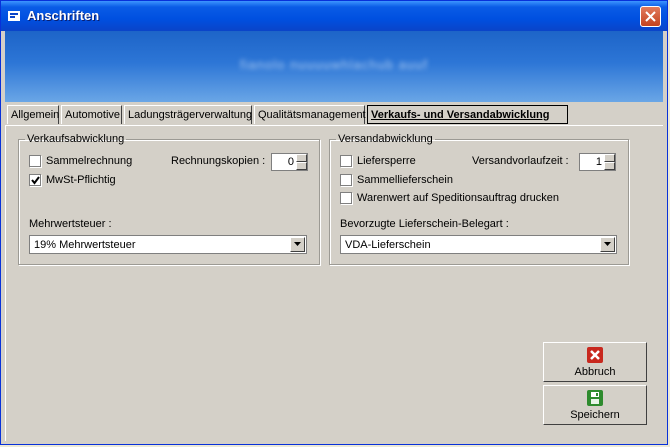 The height and width of the screenshot is (447, 670). What do you see at coordinates (218, 161) in the screenshot?
I see `rechnungskopien-label: Rechnungskopien :` at bounding box center [218, 161].